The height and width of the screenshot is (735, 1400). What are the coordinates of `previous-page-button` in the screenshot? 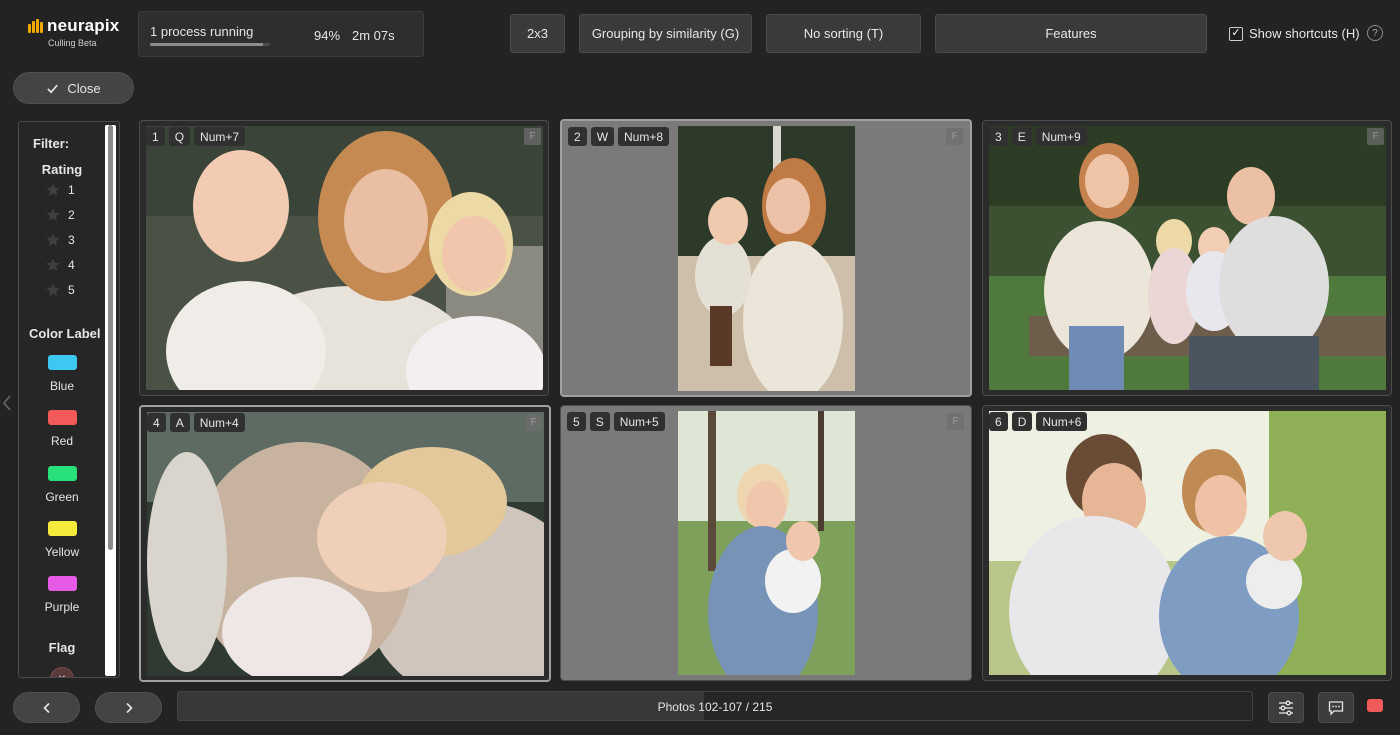 It's located at (46, 707).